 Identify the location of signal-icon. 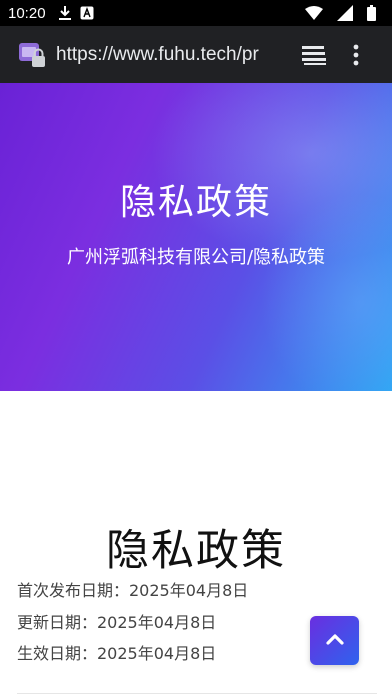
(345, 13).